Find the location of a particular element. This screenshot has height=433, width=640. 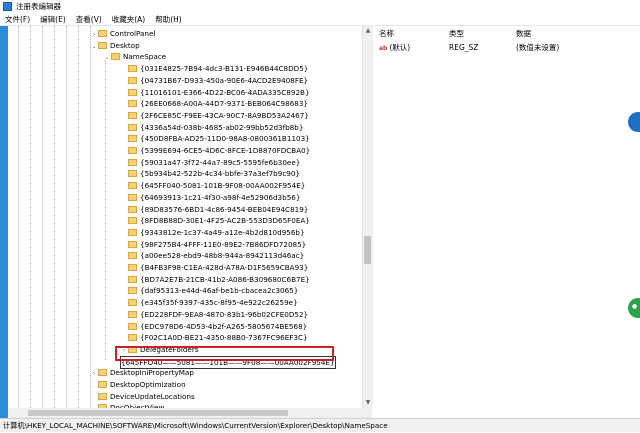

title-bar: 注册表编辑器 is located at coordinates (320, 6).